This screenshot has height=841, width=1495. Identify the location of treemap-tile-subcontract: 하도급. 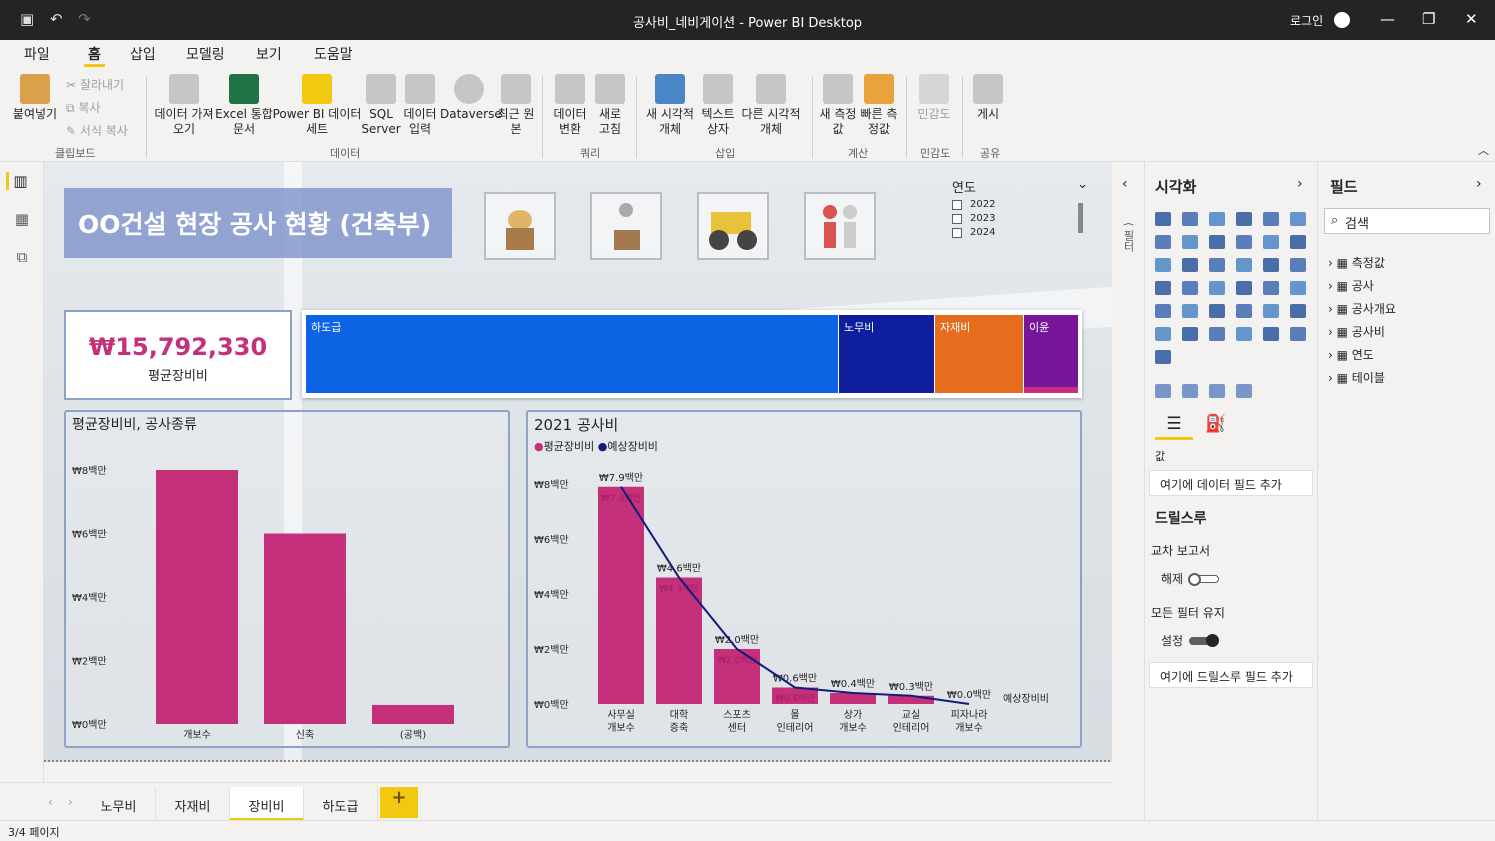
(572, 354).